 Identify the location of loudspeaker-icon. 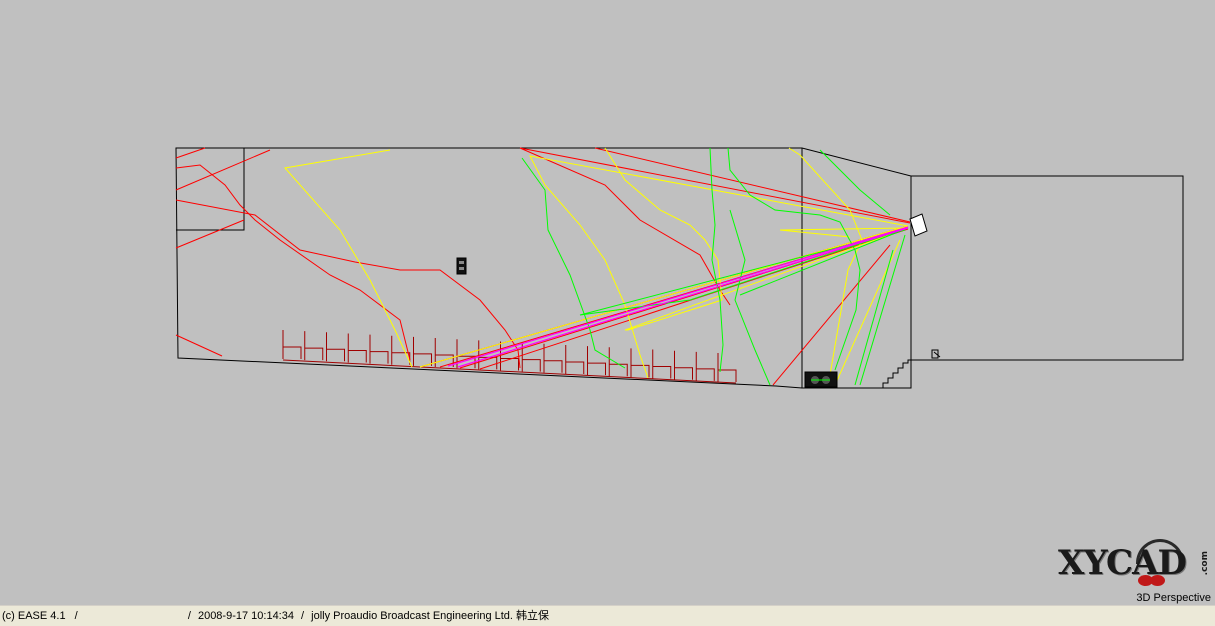
(918, 225).